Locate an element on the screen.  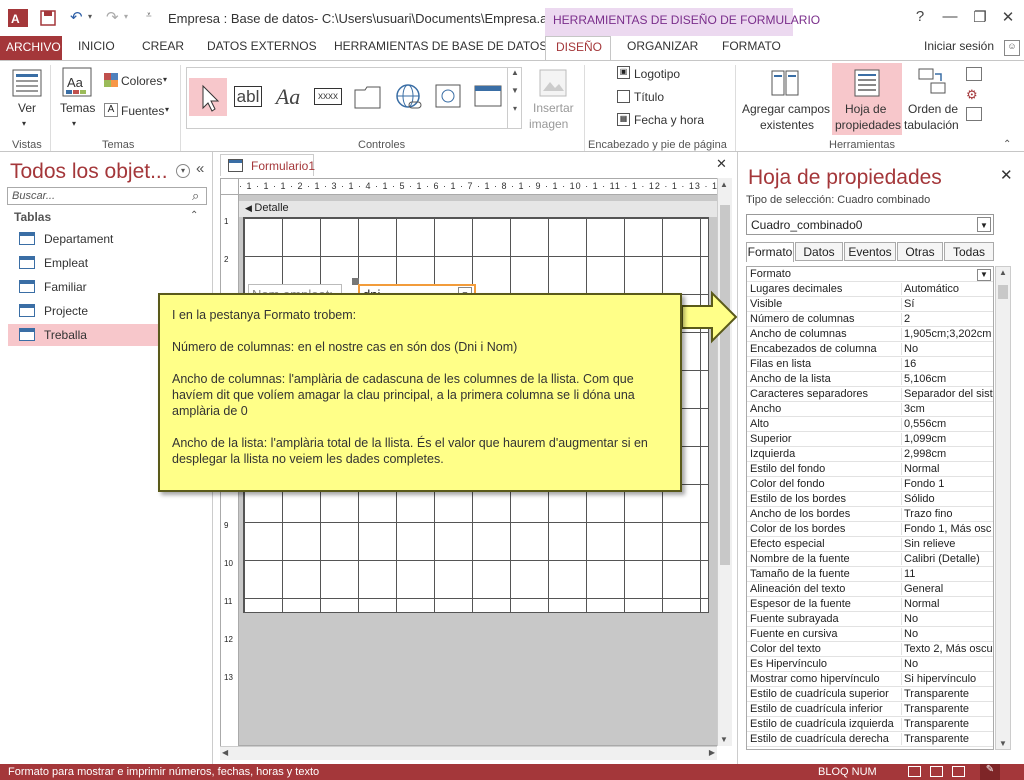
property-value: Calibri (Detalle) is located at coordinates (947, 559).